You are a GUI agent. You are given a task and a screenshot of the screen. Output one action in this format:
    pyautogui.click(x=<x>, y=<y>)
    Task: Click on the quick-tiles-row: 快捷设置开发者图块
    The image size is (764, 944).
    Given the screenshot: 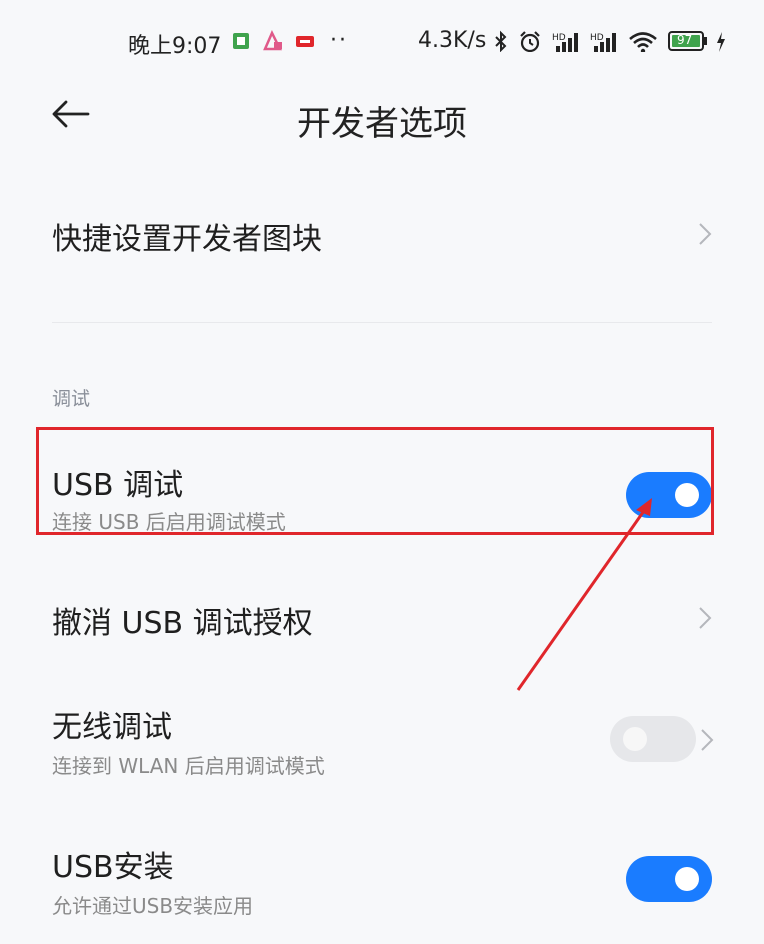 What is the action you would take?
    pyautogui.click(x=382, y=235)
    